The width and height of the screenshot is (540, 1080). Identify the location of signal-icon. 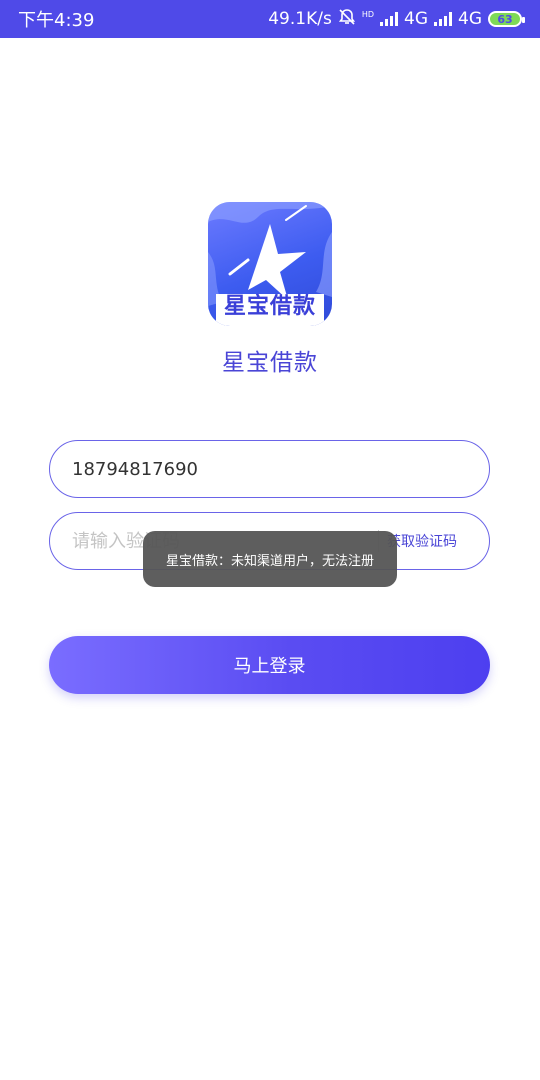
(389, 19).